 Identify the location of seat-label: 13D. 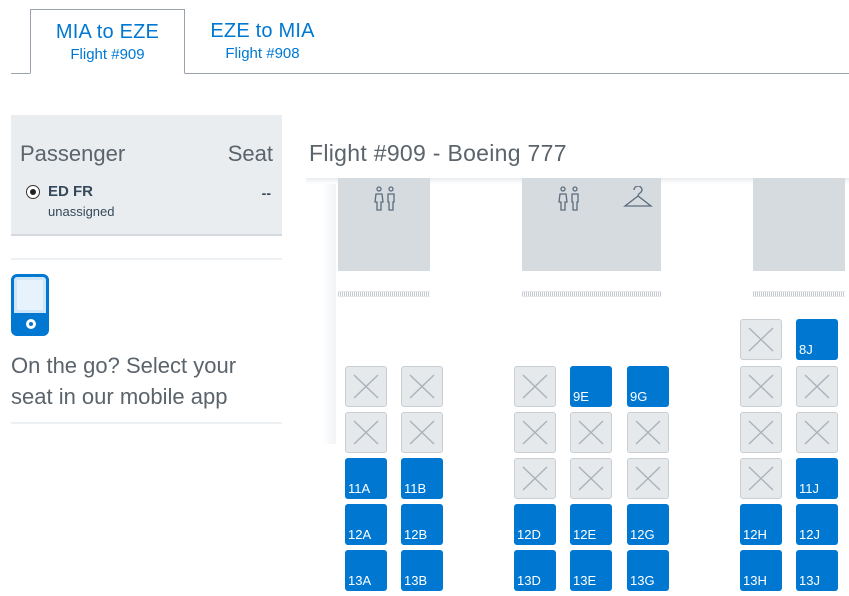
(529, 580).